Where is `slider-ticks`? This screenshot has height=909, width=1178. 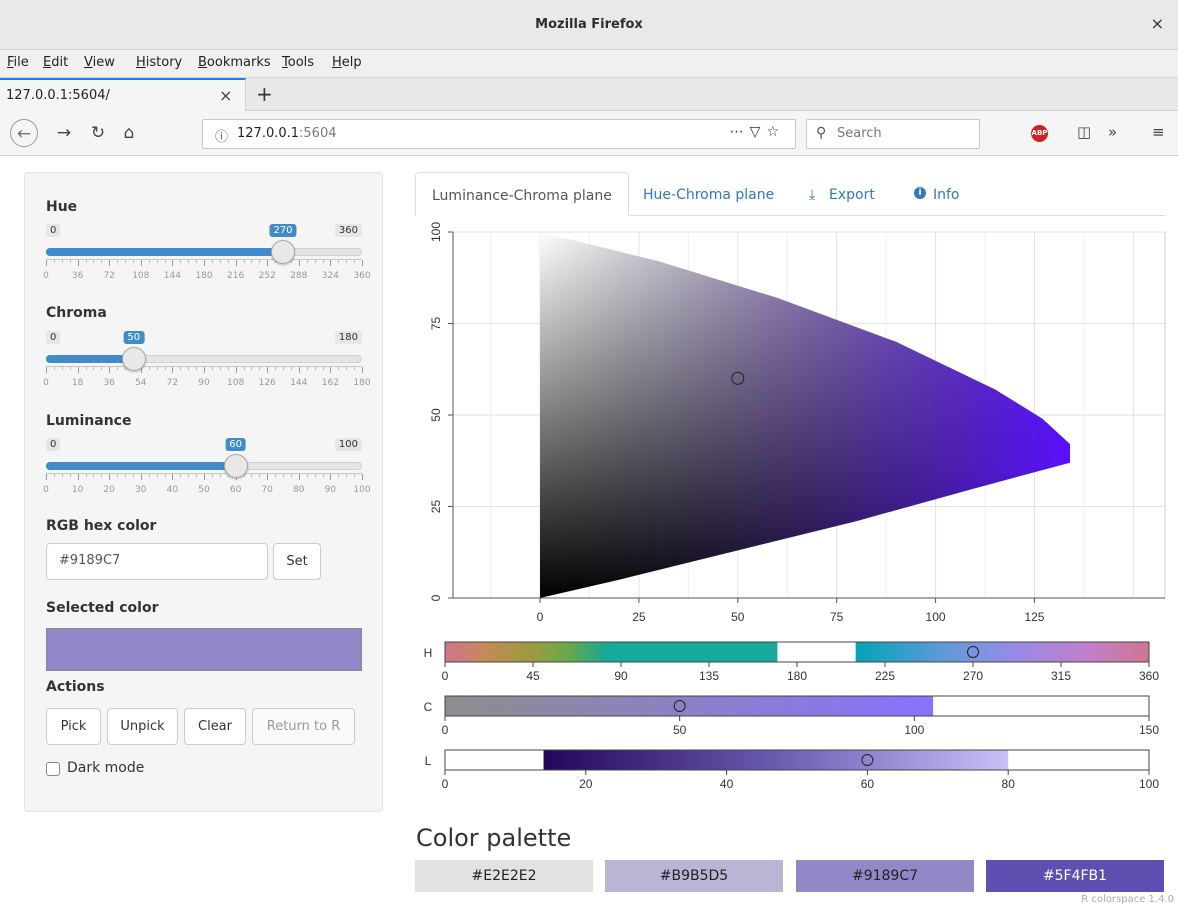
slider-ticks is located at coordinates (204, 370).